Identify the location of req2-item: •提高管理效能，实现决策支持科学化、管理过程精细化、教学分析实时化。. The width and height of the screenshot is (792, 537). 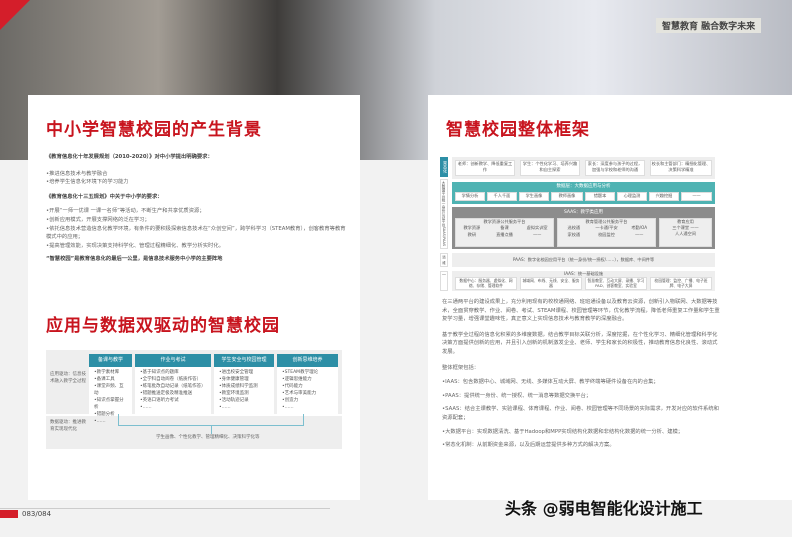
(135, 245).